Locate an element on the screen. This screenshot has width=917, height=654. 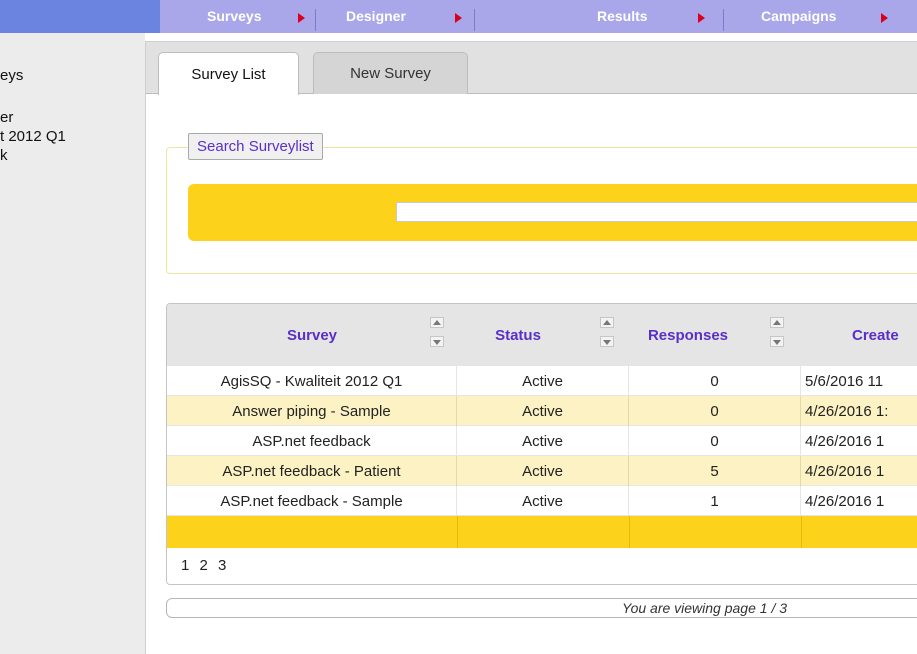
cell-responses: 5 is located at coordinates (715, 471).